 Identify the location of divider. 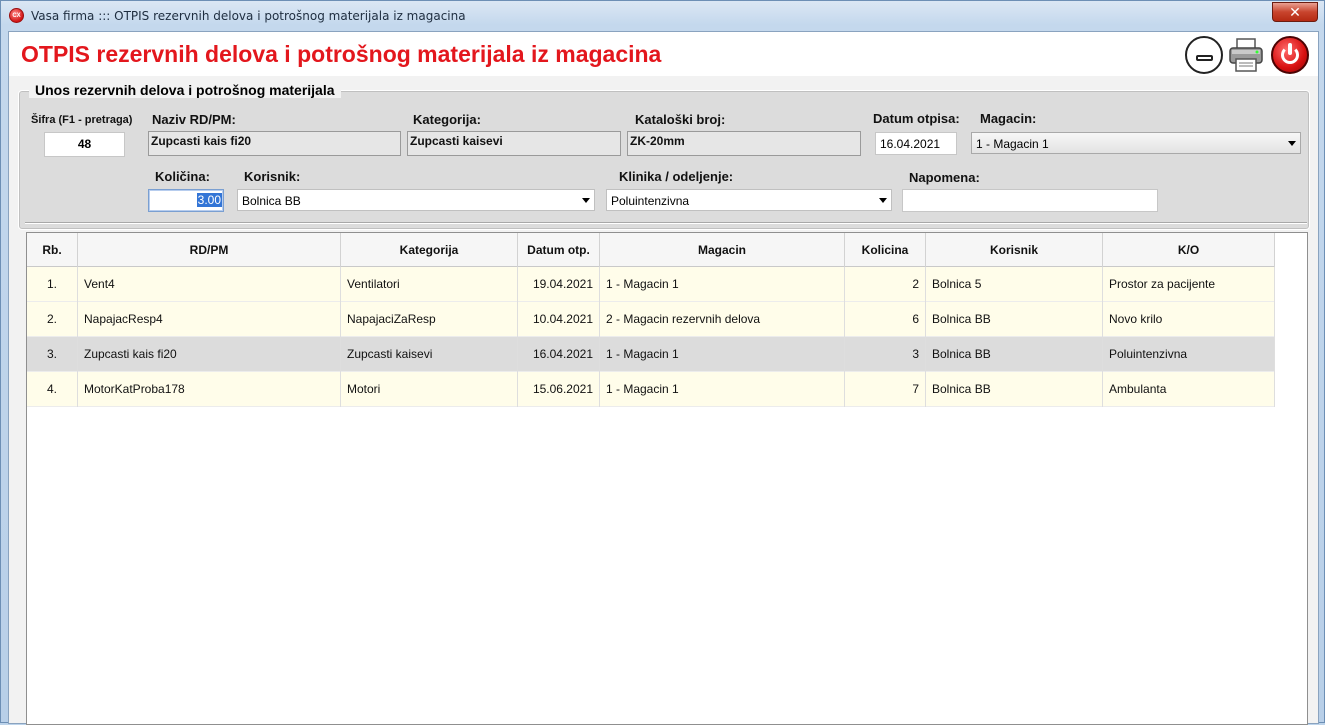
(666, 223).